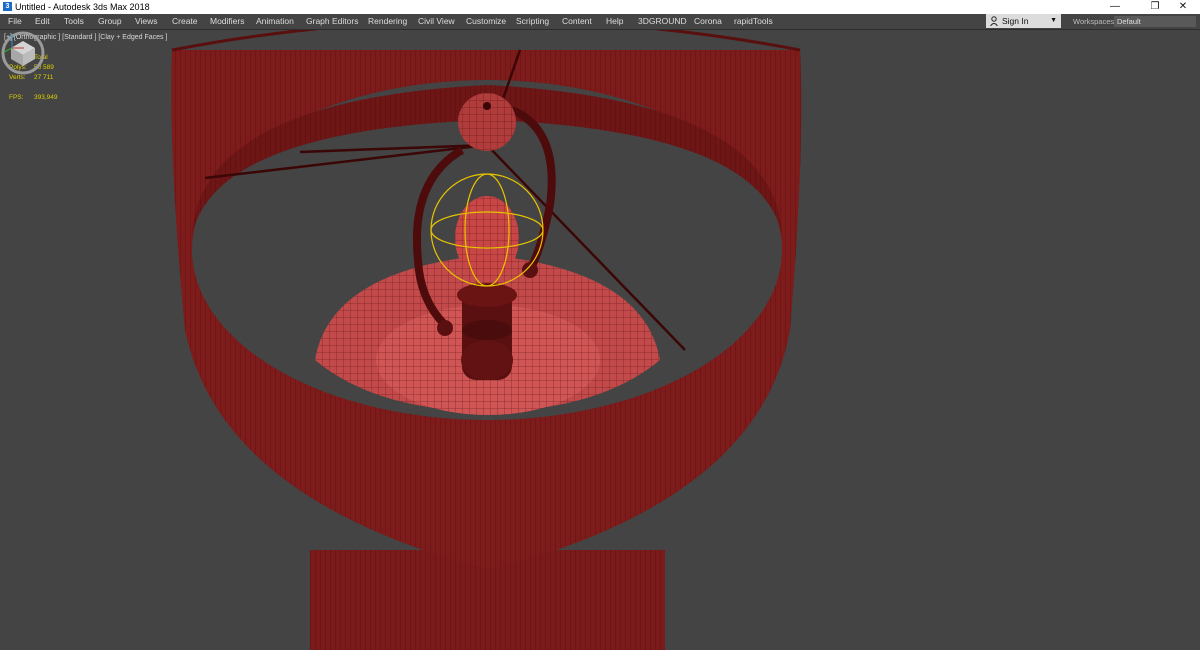  I want to click on fps-value: 393,949, so click(46, 97).